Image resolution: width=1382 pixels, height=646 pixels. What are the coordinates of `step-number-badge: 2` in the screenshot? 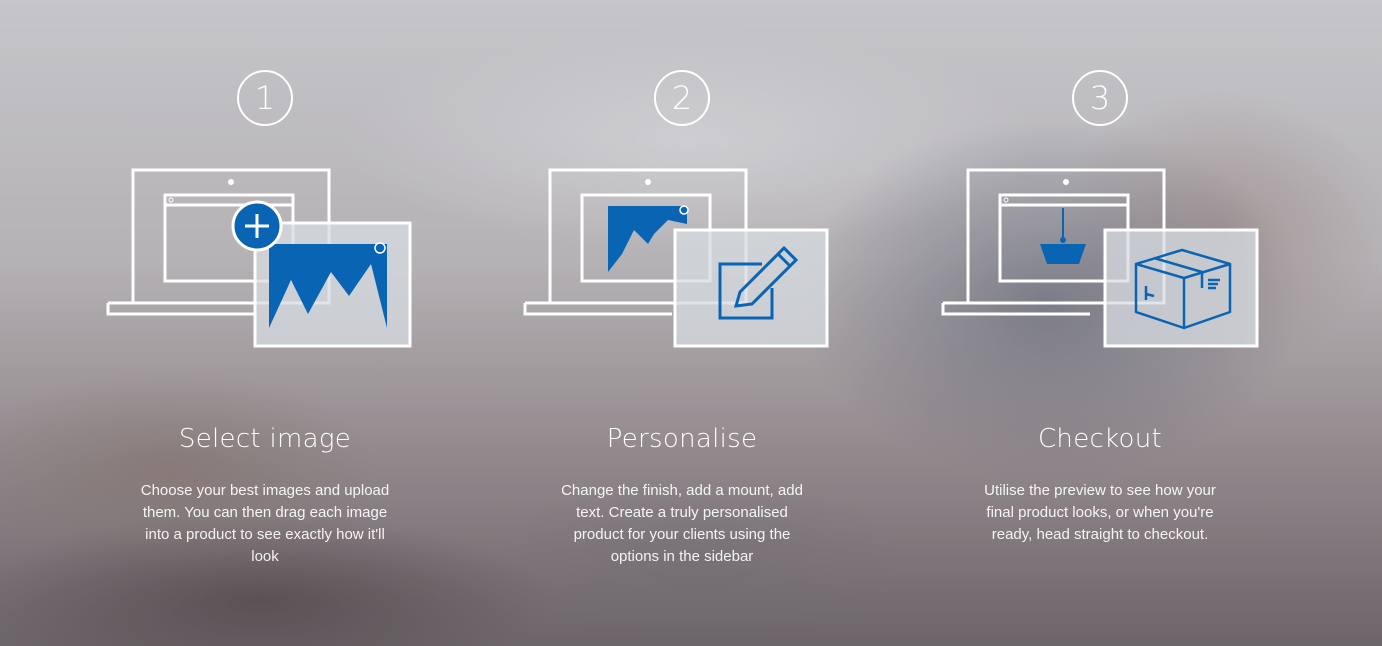 It's located at (682, 98).